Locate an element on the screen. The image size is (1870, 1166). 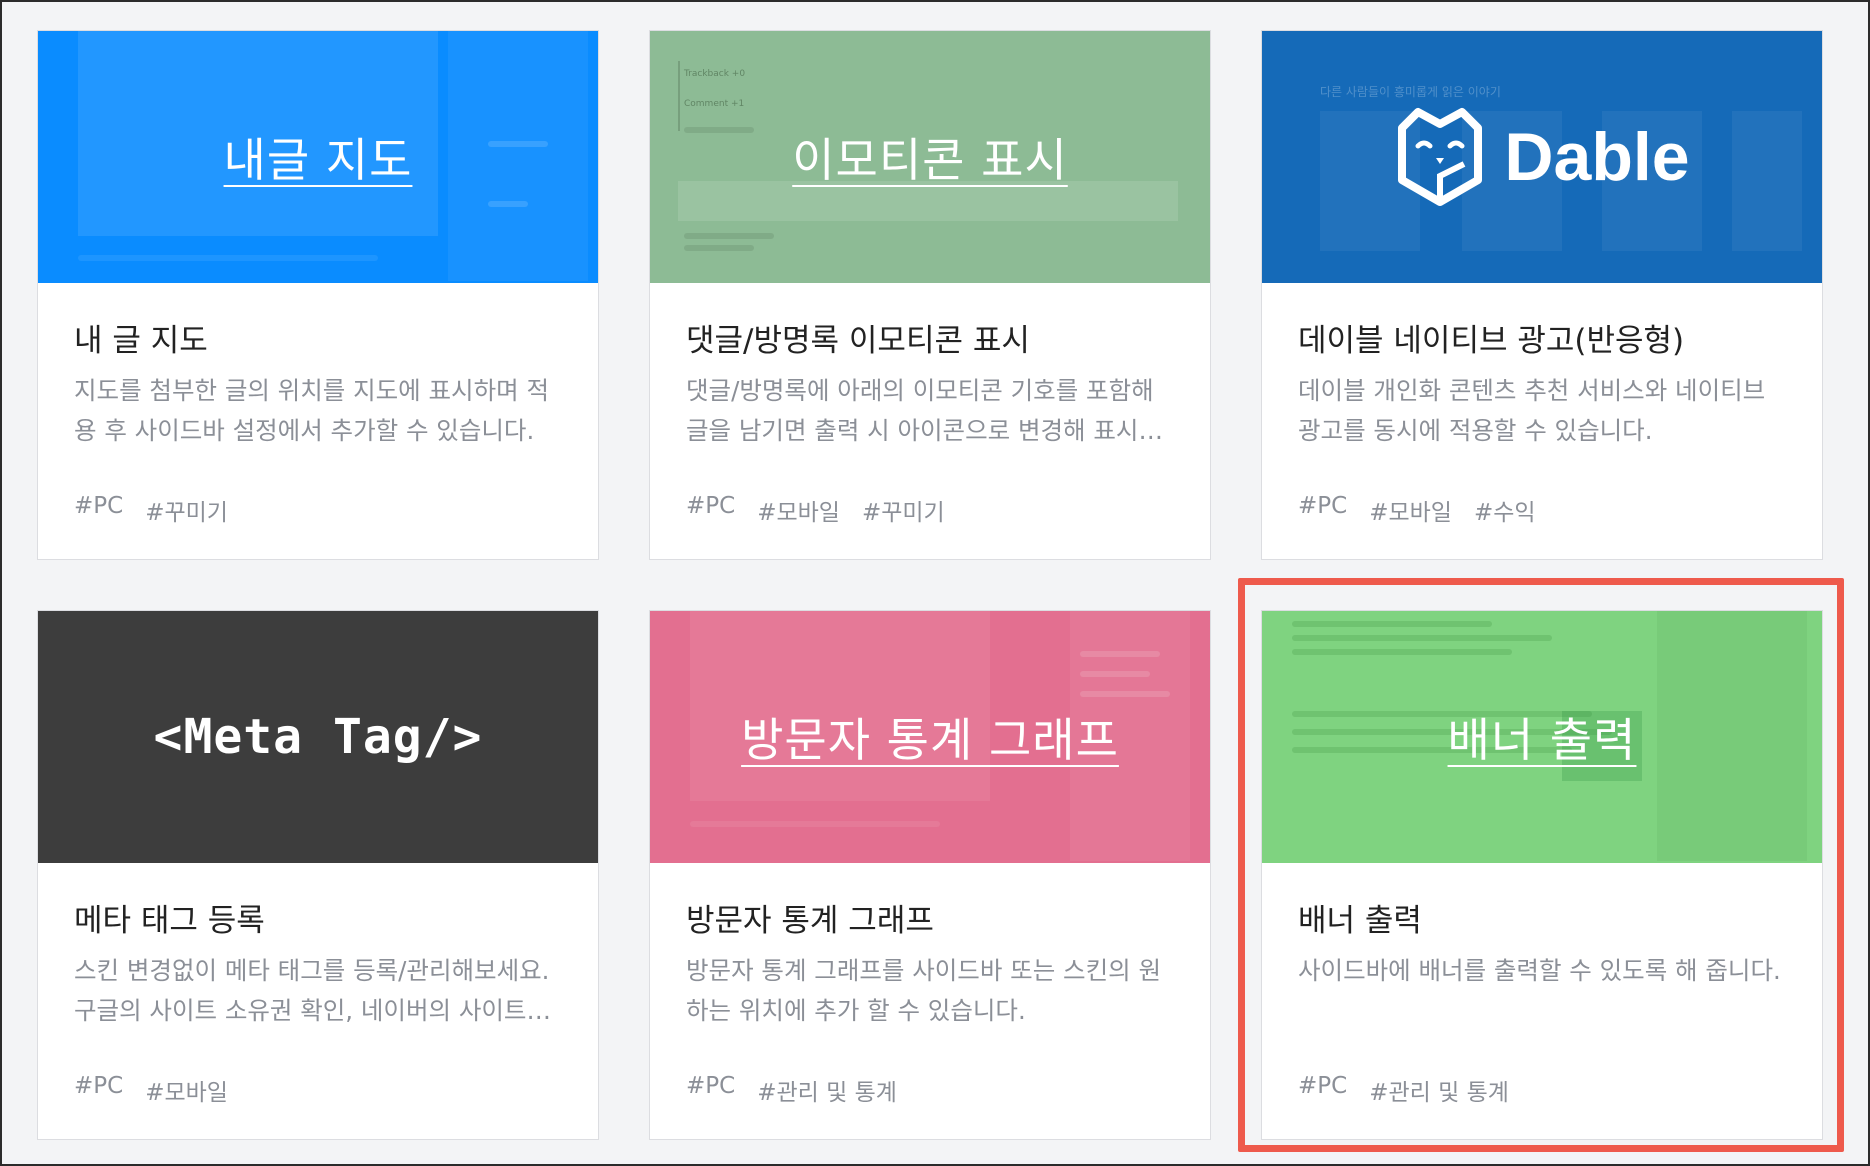
tag-list: #PC #모바일 #꾸미기 is located at coordinates (815, 510).